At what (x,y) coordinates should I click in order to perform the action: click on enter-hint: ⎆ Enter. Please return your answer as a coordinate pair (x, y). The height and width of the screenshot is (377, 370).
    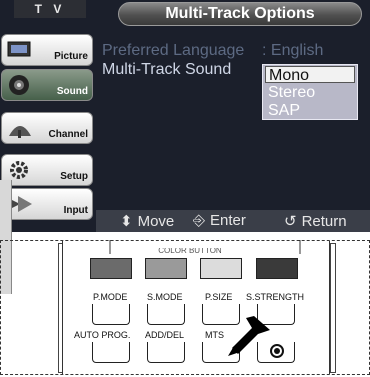
    Looking at the image, I should click on (219, 220).